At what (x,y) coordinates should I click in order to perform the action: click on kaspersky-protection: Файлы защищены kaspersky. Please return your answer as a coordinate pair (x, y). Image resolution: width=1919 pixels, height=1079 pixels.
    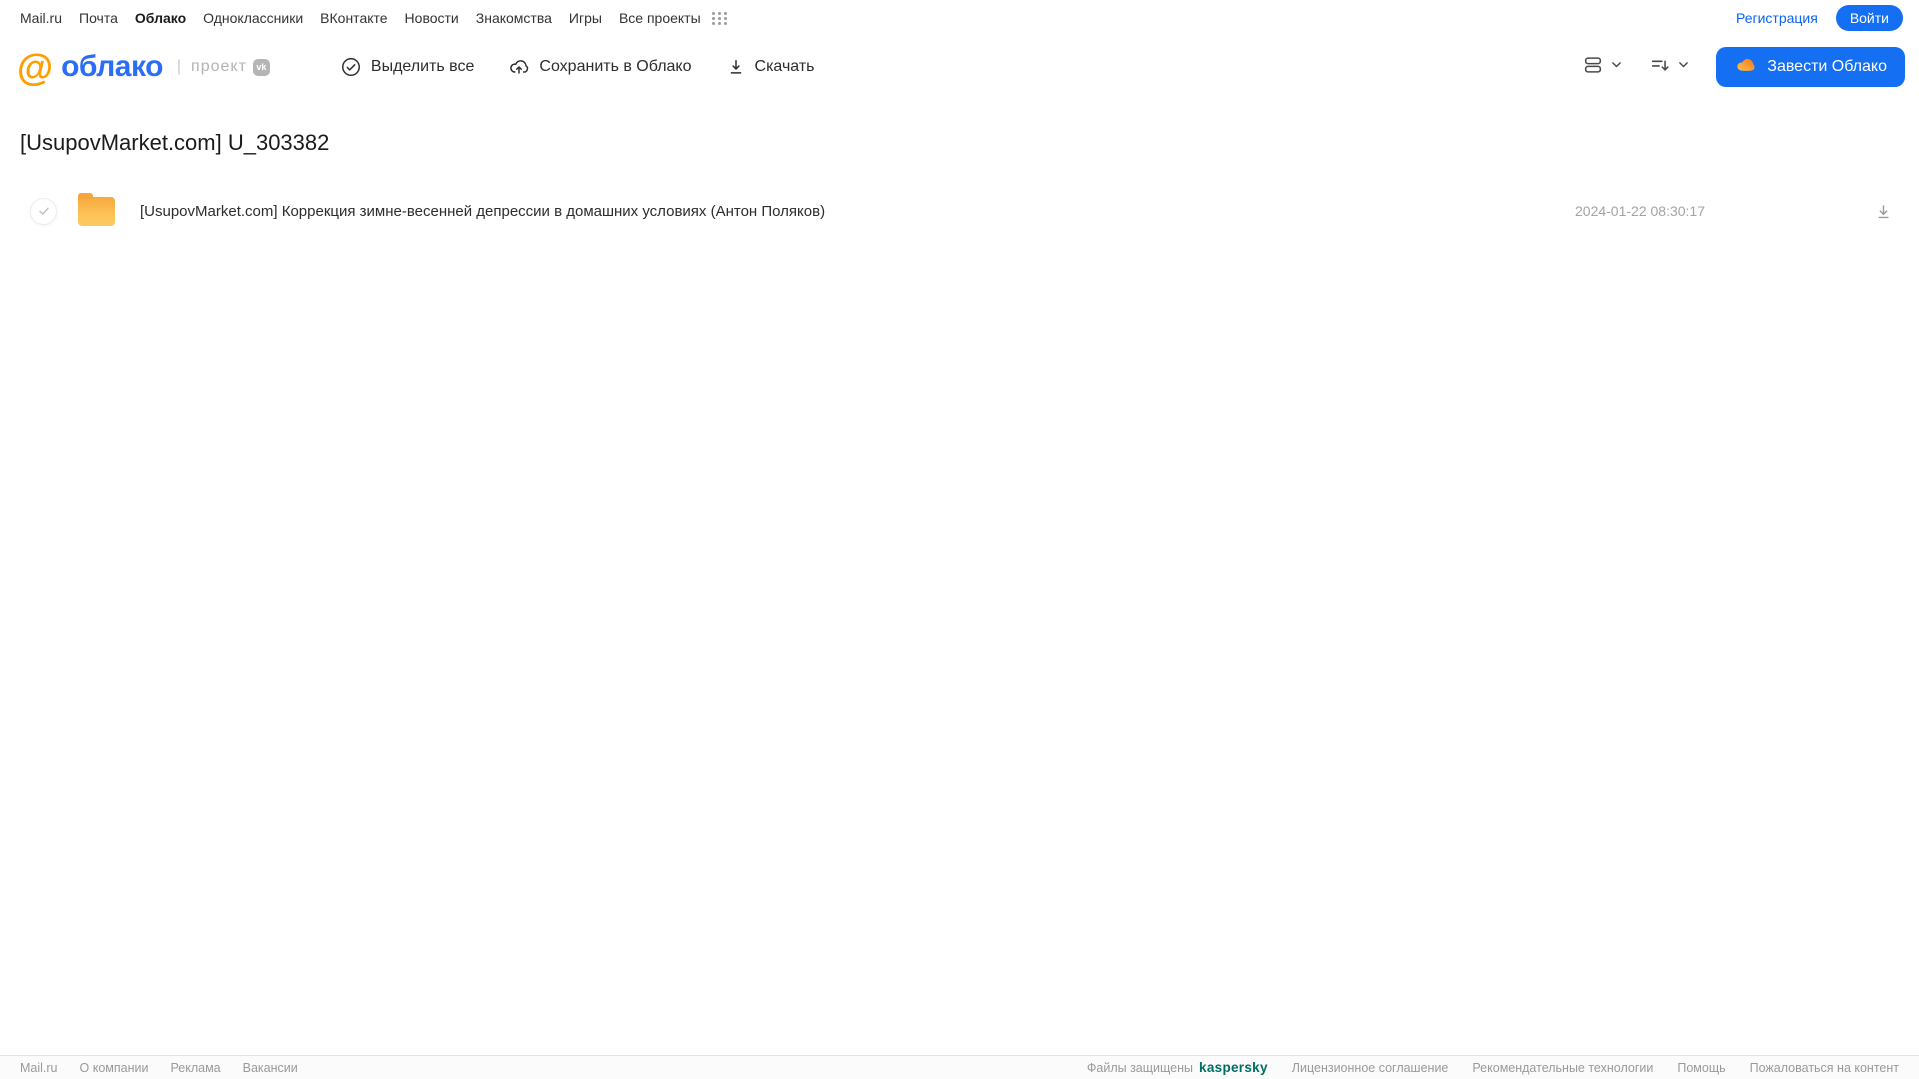
    Looking at the image, I should click on (1177, 1067).